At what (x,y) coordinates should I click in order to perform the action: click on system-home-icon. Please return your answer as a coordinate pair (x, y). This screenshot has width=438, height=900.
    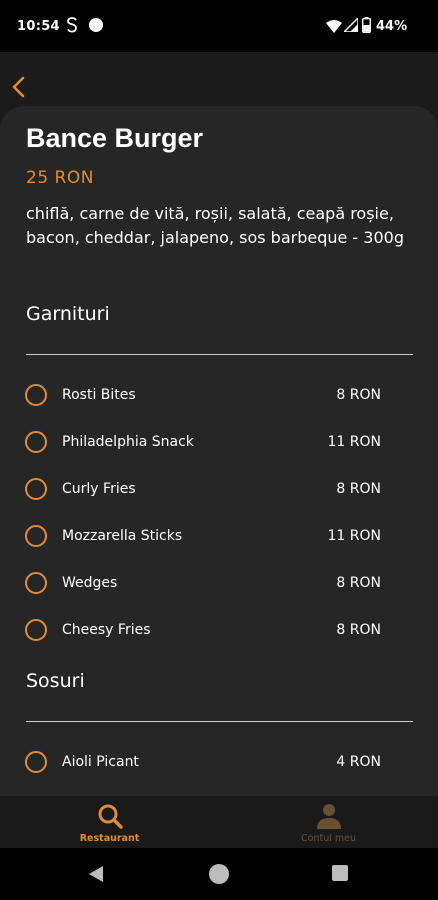
    Looking at the image, I should click on (219, 874).